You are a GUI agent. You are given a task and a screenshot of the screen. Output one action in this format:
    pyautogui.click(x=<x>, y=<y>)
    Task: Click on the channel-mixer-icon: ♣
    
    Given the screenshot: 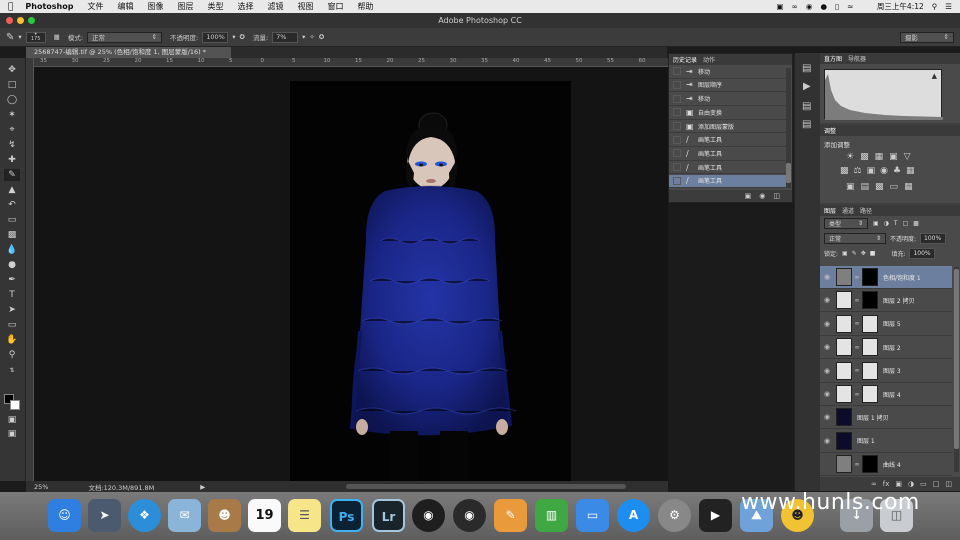 What is the action you would take?
    pyautogui.click(x=897, y=171)
    